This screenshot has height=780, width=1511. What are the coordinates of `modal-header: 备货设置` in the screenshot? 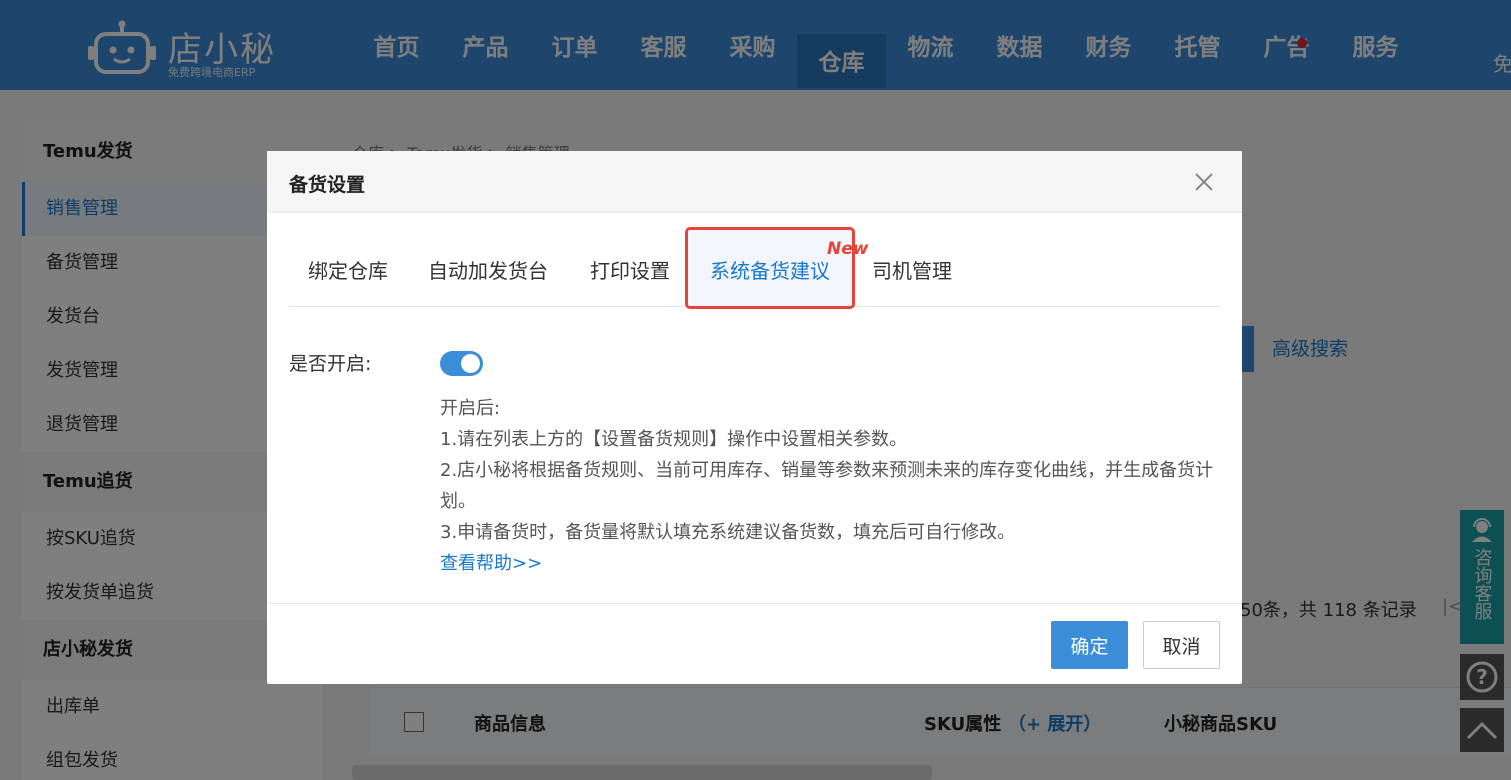 It's located at (754, 182).